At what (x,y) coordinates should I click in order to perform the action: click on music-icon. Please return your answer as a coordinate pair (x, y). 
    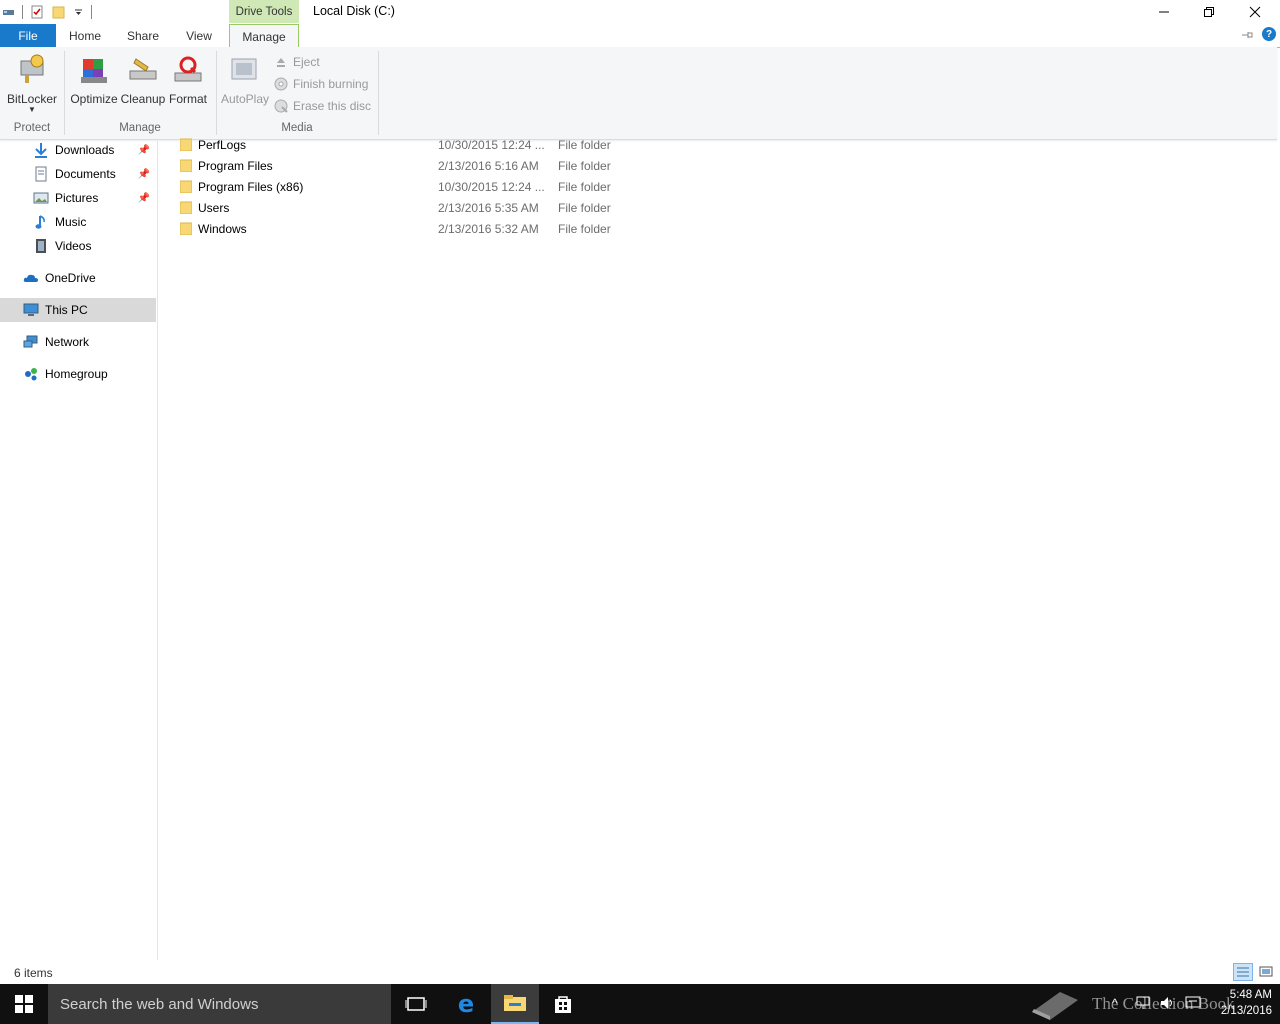
    Looking at the image, I should click on (41, 222).